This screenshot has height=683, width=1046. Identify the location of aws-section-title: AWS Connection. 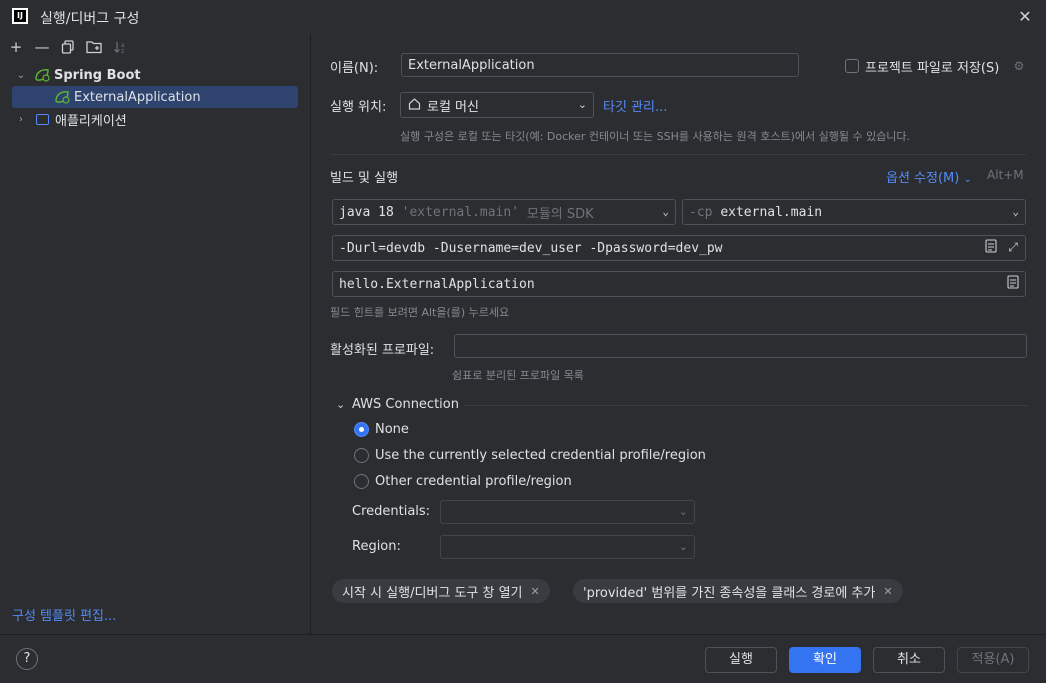
(405, 404).